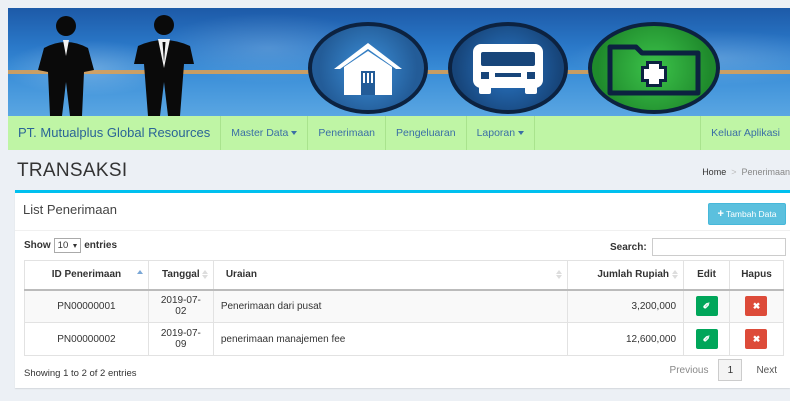 This screenshot has height=401, width=790. I want to click on nav-pengeluaran: Pengeluaran, so click(425, 133).